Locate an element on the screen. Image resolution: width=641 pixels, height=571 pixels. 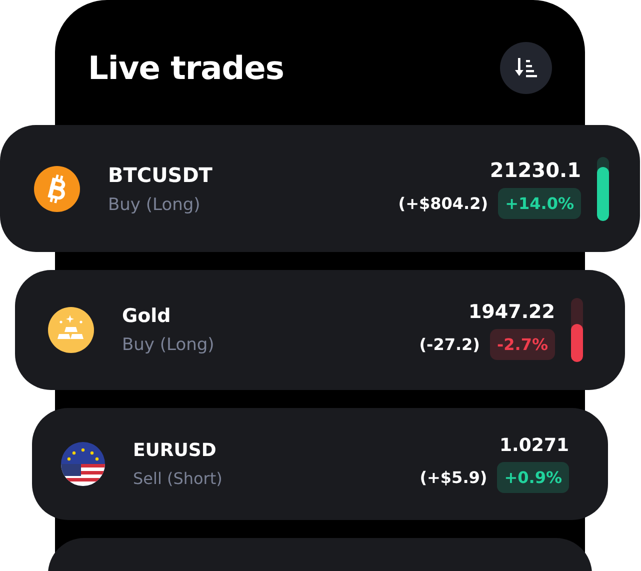
price: 1.0271 is located at coordinates (534, 445).